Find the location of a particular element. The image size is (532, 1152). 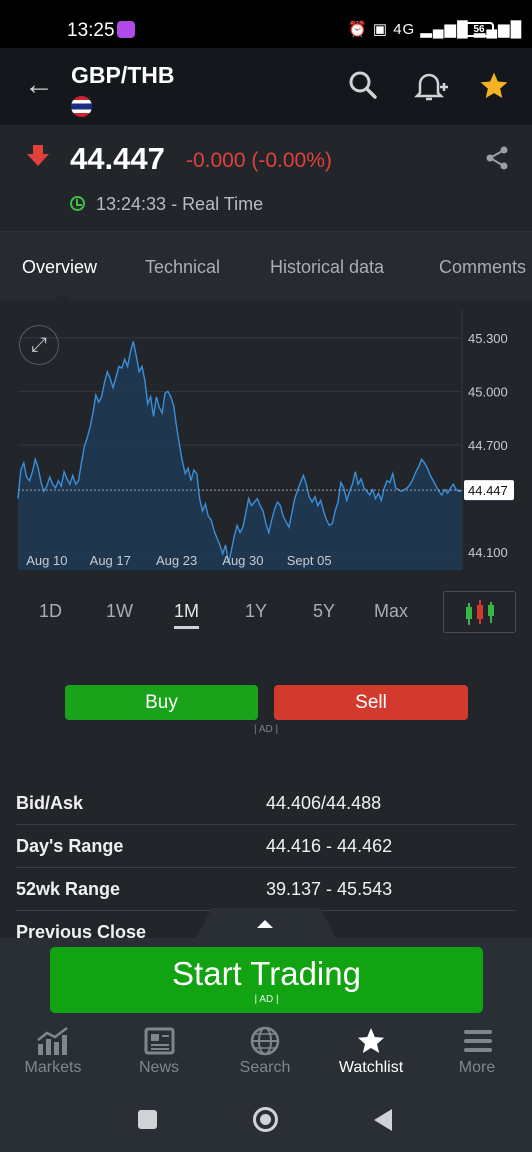

nav-markets: Markets is located at coordinates (53, 1053).